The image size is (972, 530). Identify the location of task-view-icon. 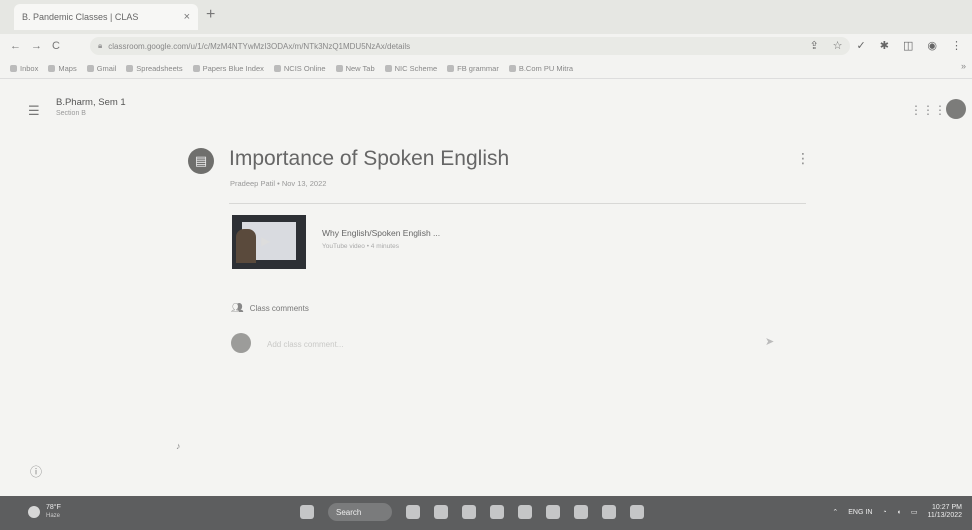
(413, 512).